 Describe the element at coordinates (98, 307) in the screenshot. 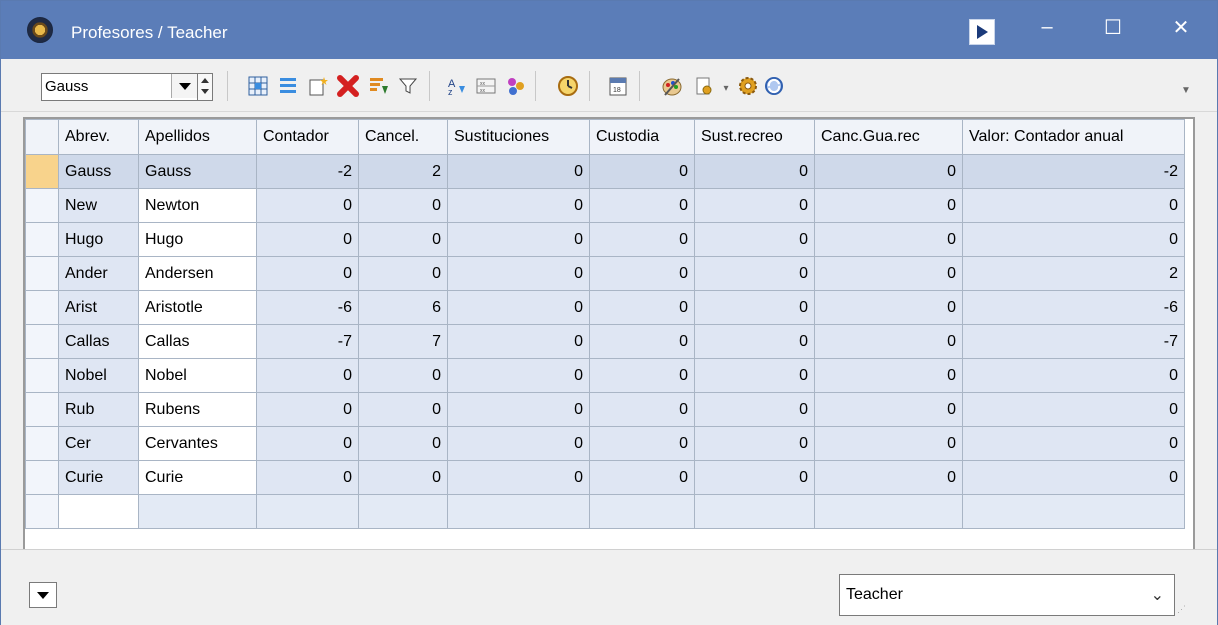

I see `table-cell: Arist` at that location.